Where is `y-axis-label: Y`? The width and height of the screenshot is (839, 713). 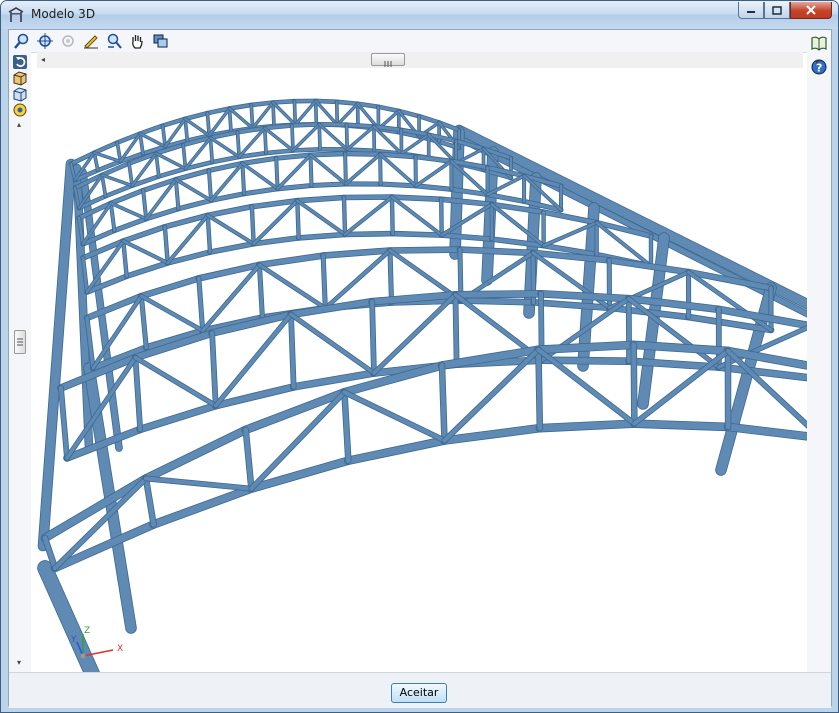 y-axis-label: Y is located at coordinates (73, 640).